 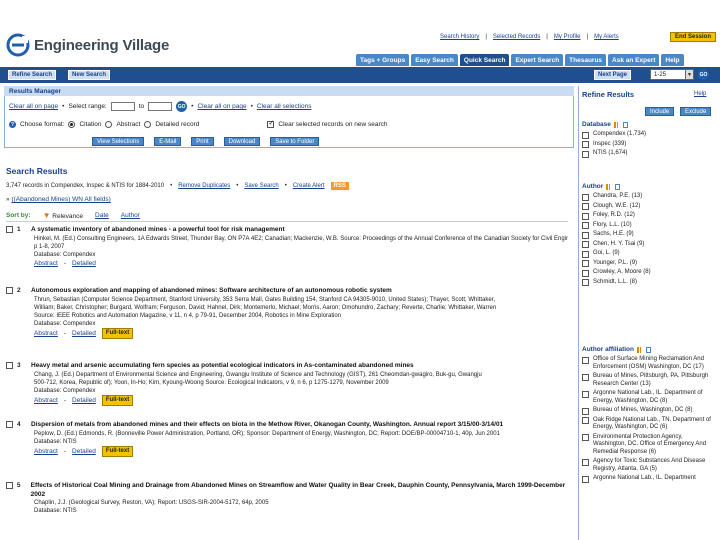 I want to click on rss-icon: RSS, so click(x=339, y=186).